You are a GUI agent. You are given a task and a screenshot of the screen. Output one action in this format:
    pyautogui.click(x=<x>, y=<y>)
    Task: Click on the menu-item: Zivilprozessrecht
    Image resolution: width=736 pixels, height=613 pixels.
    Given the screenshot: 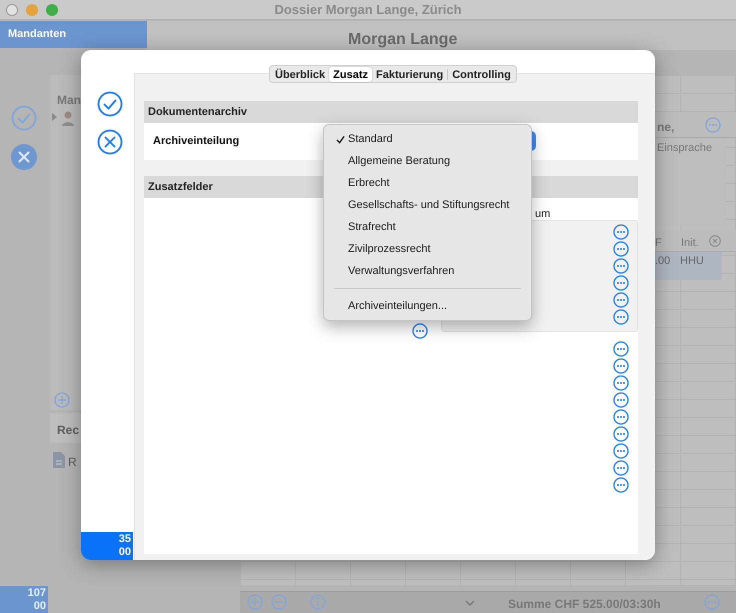 What is the action you would take?
    pyautogui.click(x=427, y=249)
    